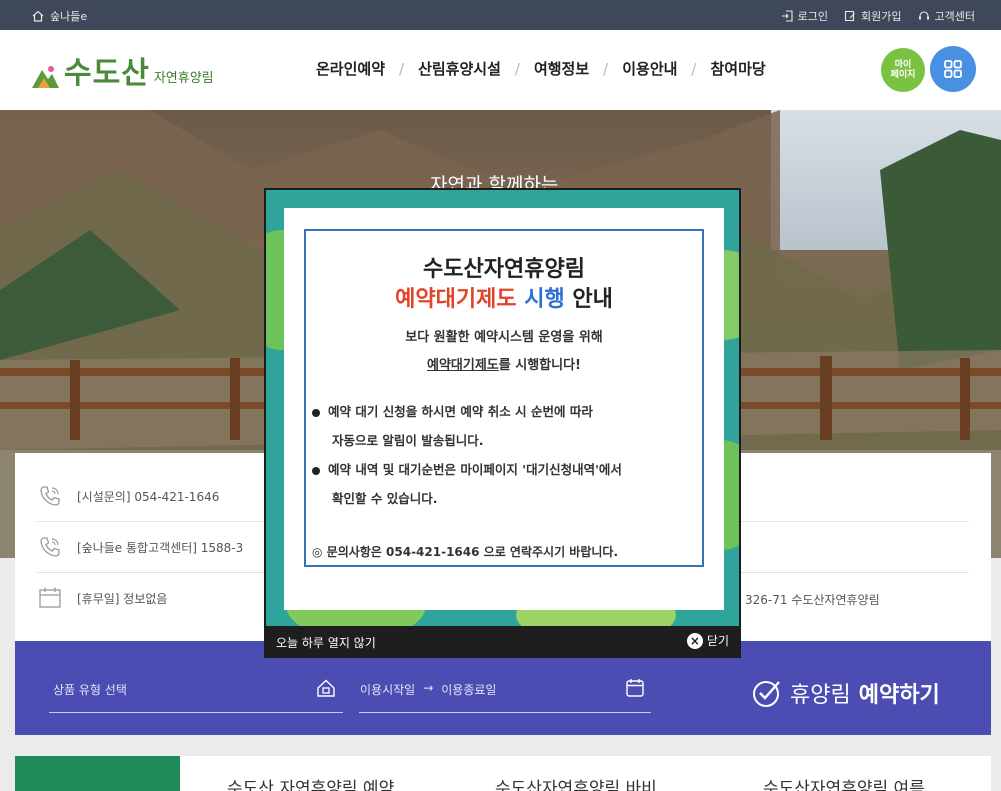  What do you see at coordinates (469, 690) in the screenshot?
I see `date-end-placeholder: 이용종료일` at bounding box center [469, 690].